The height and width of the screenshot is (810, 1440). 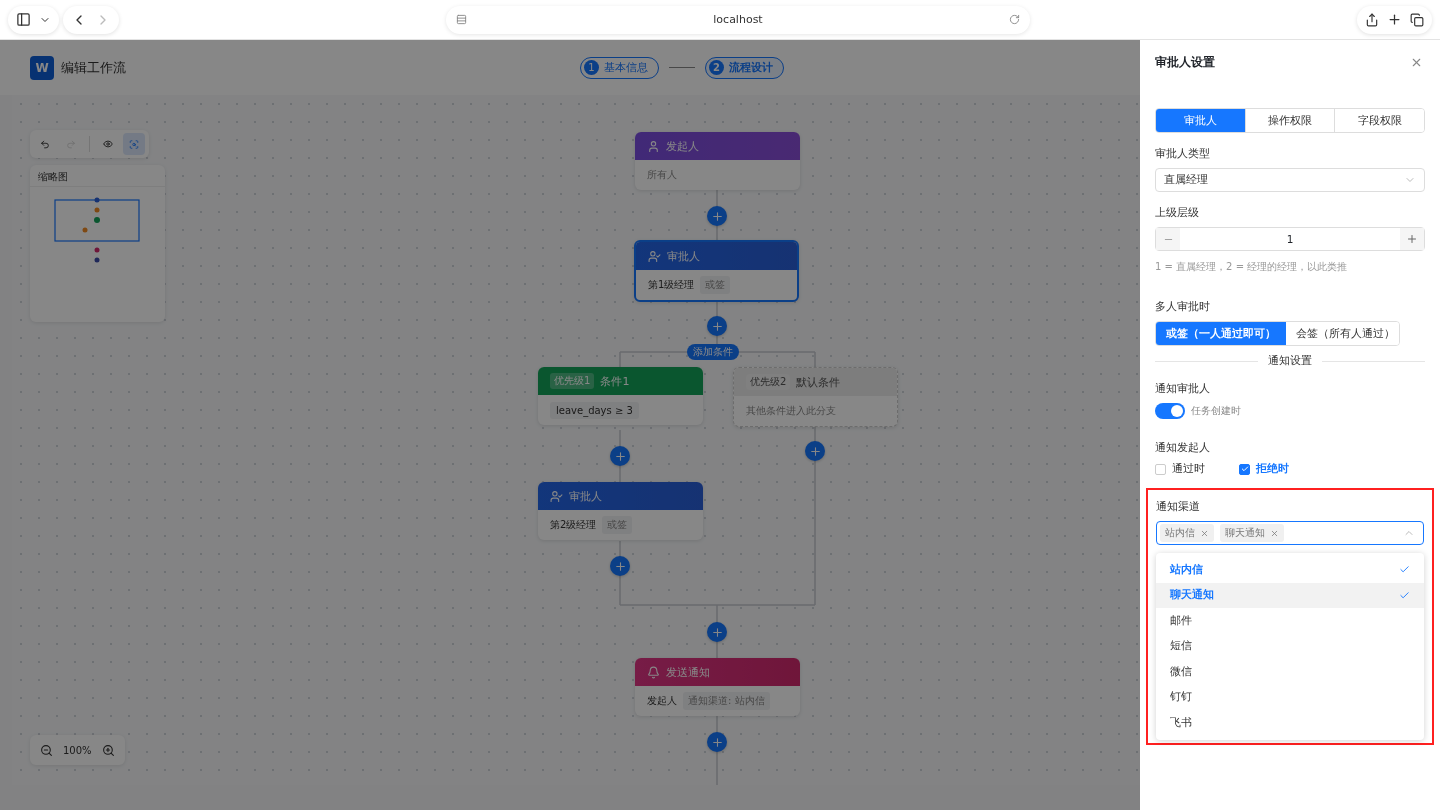 What do you see at coordinates (619, 67) in the screenshot?
I see `step-tab: 1 基本信息` at bounding box center [619, 67].